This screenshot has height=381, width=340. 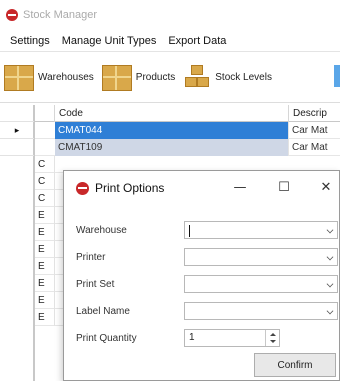 What do you see at coordinates (189, 231) in the screenshot?
I see `text-cursor` at bounding box center [189, 231].